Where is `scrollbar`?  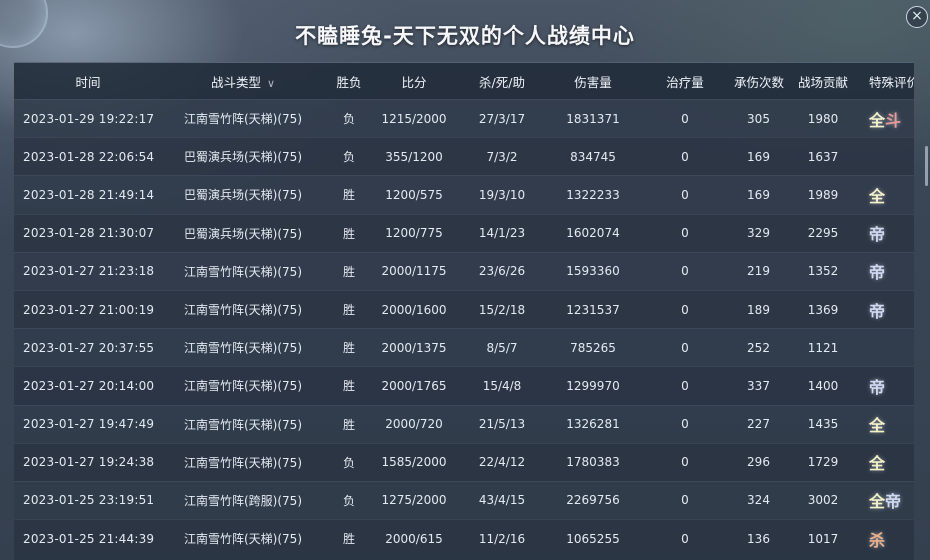
scrollbar is located at coordinates (926, 166).